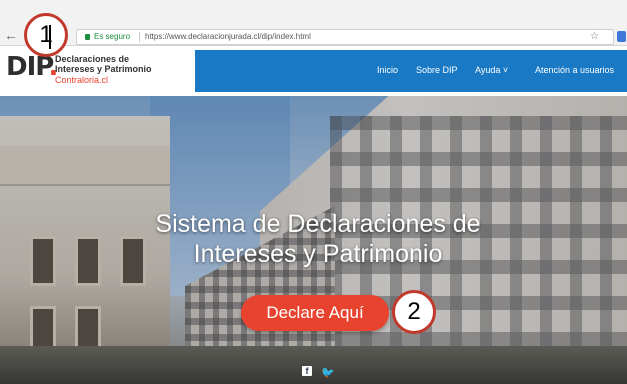 This screenshot has height=384, width=627. Describe the element at coordinates (82, 80) in the screenshot. I see `logo-subtitle-3: Contraloria.cl` at that location.